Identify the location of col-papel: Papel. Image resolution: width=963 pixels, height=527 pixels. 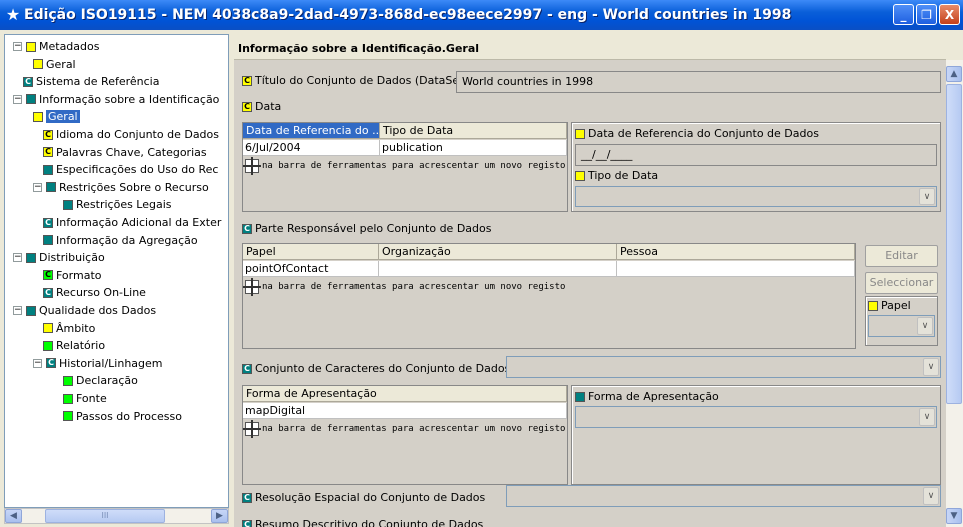
(311, 252).